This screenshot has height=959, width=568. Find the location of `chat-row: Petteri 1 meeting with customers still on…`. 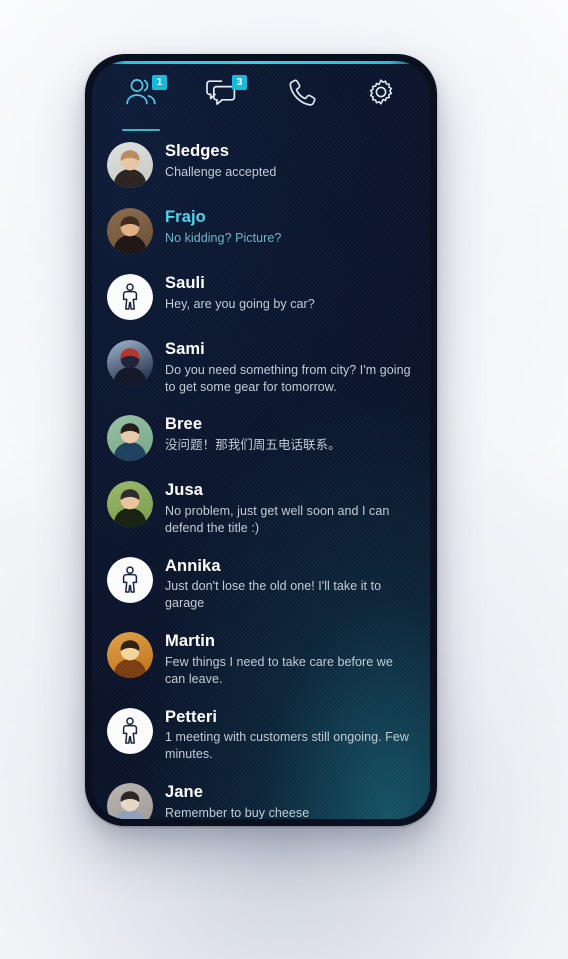

chat-row: Petteri 1 meeting with customers still on… is located at coordinates (261, 734).